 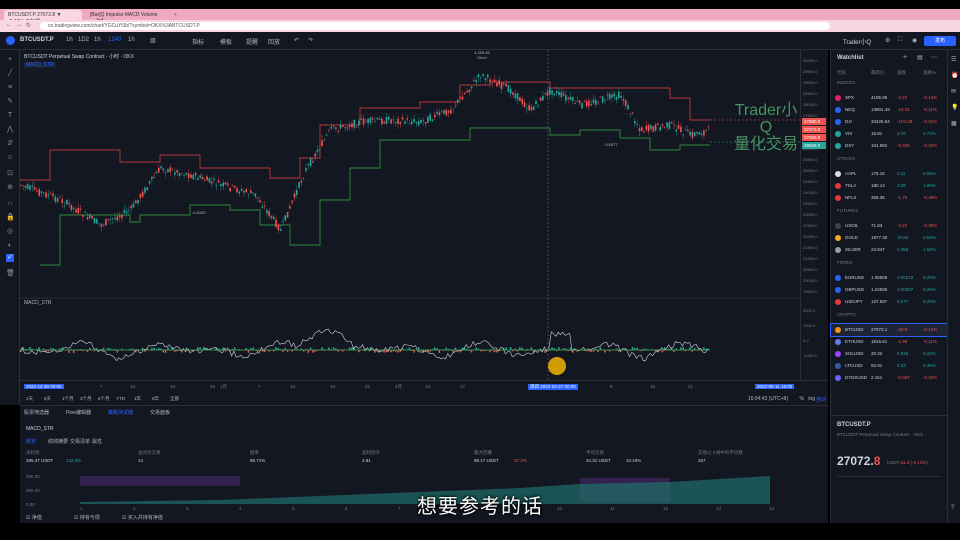 I want to click on watchlist-row: SOLUSD 20.32 0.046 0.23%, so click(x=889, y=354).